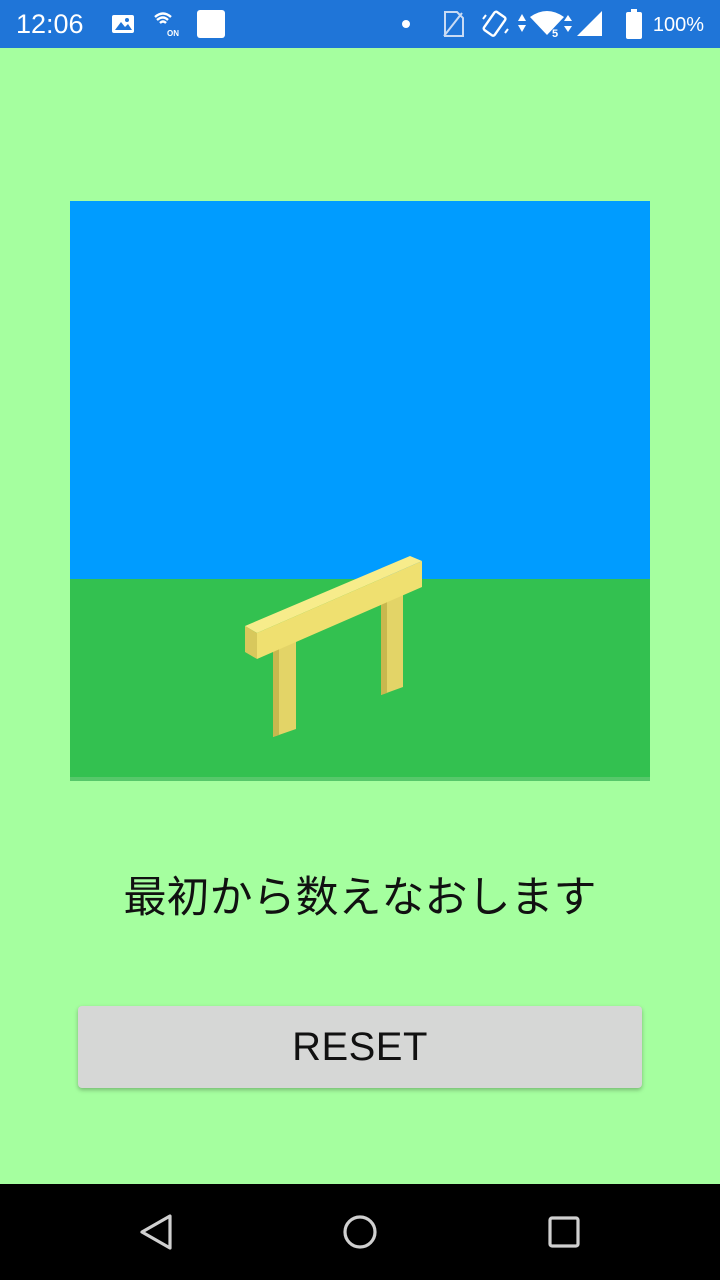 This screenshot has height=1280, width=720. Describe the element at coordinates (360, 898) in the screenshot. I see `reset-message: 最初から数えなおします` at that location.